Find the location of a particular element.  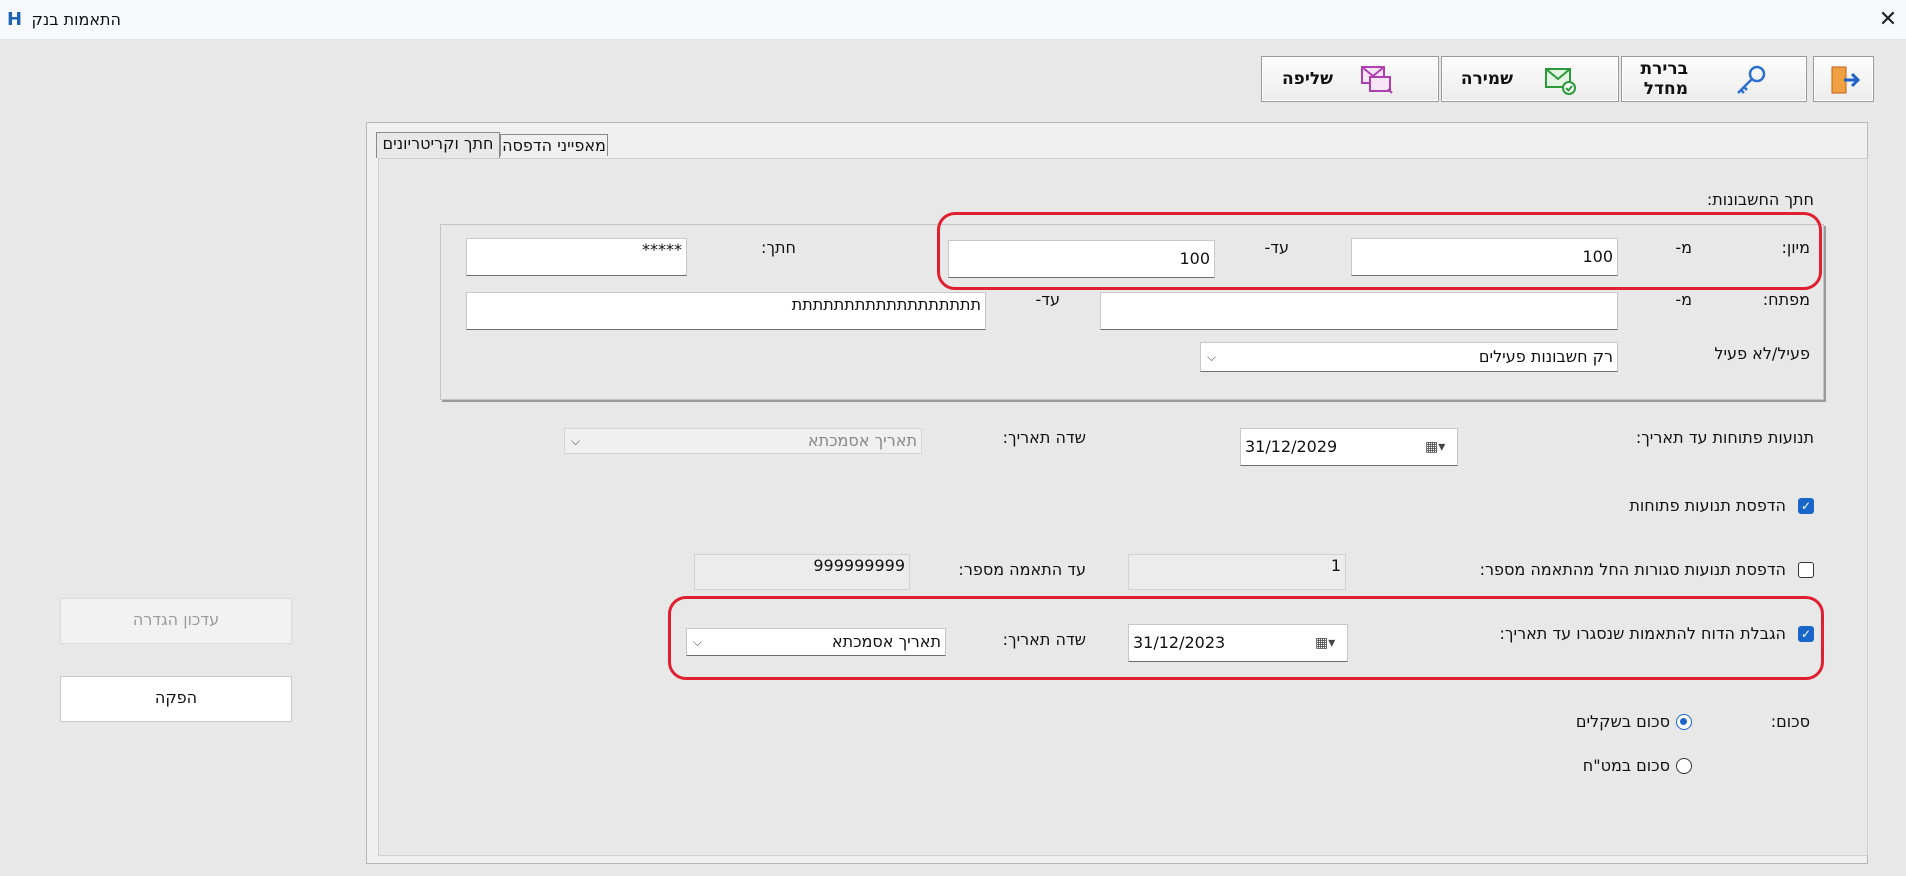

exit-door-icon is located at coordinates (1846, 80).